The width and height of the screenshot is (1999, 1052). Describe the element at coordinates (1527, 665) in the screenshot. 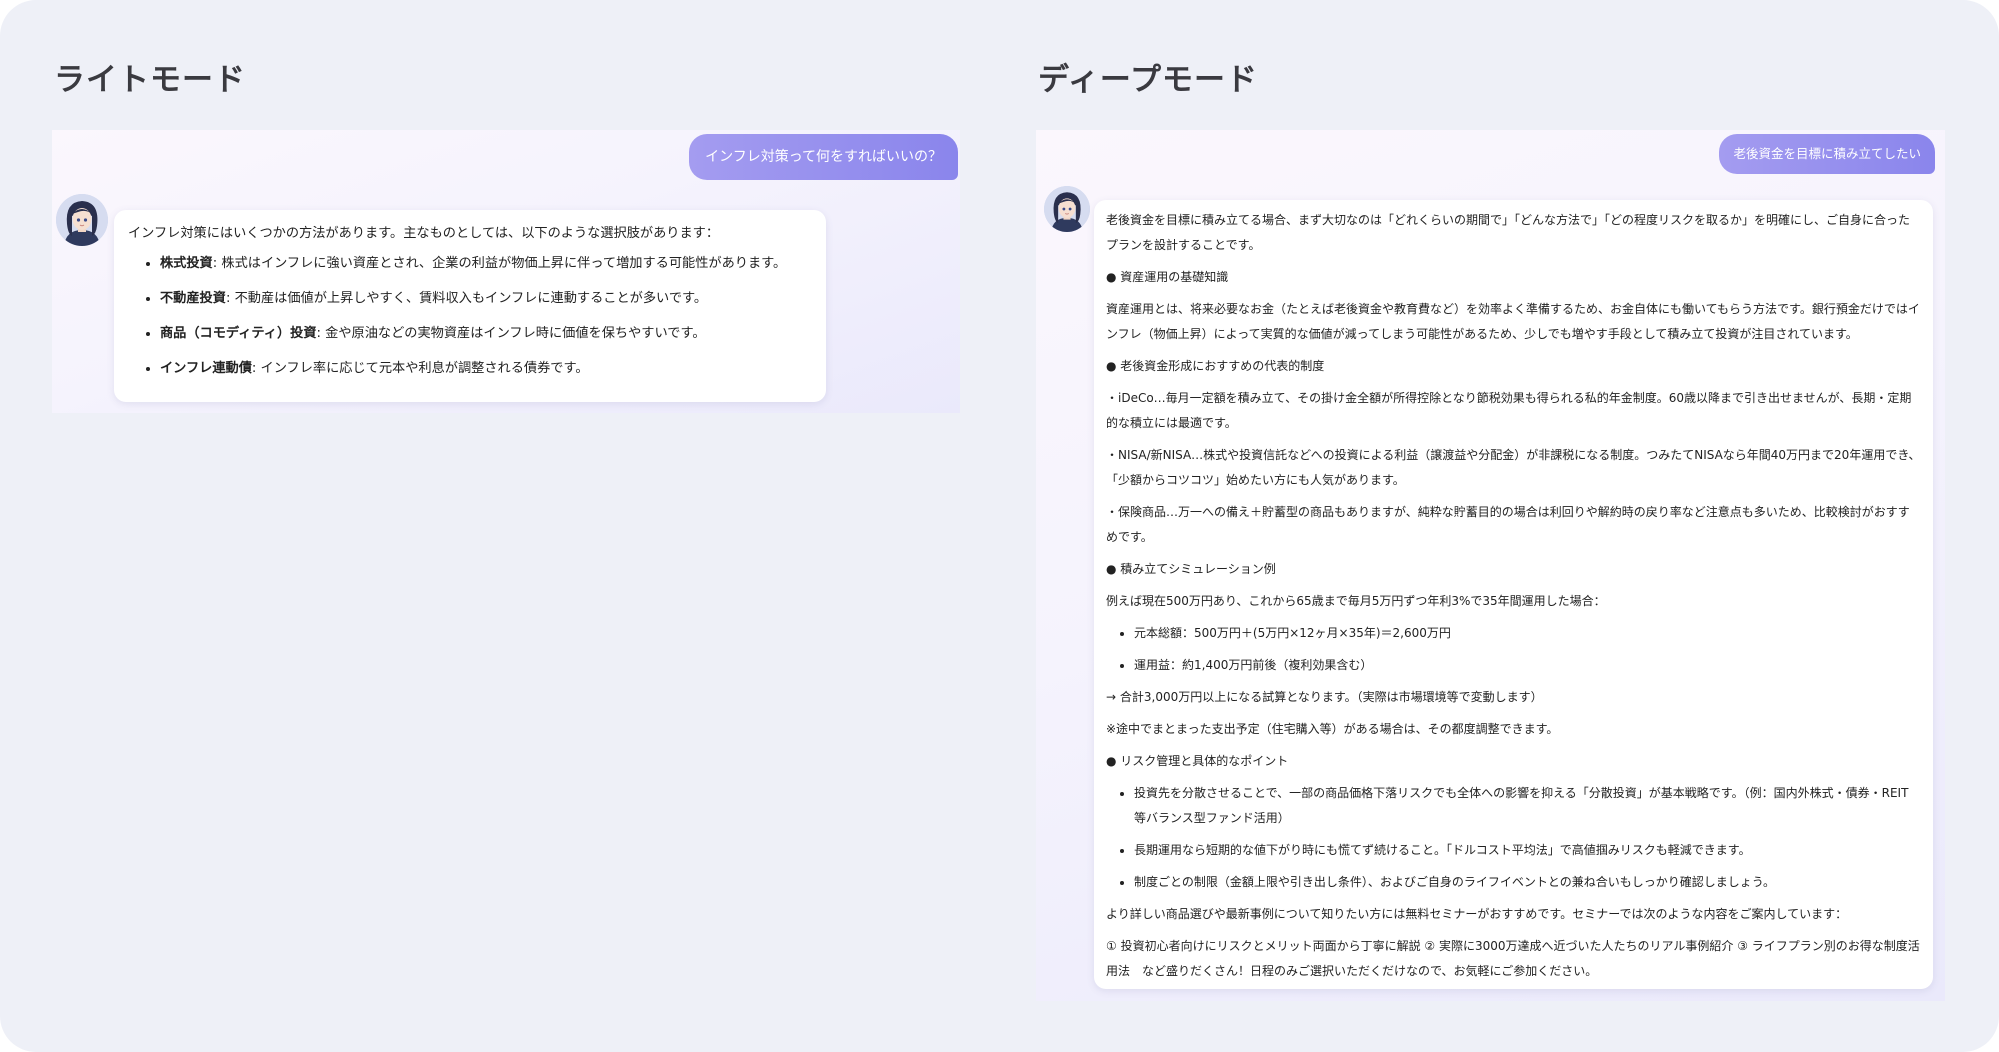

I see `list-item: 運用益：約1,400万円前後（複利効果含む）` at that location.